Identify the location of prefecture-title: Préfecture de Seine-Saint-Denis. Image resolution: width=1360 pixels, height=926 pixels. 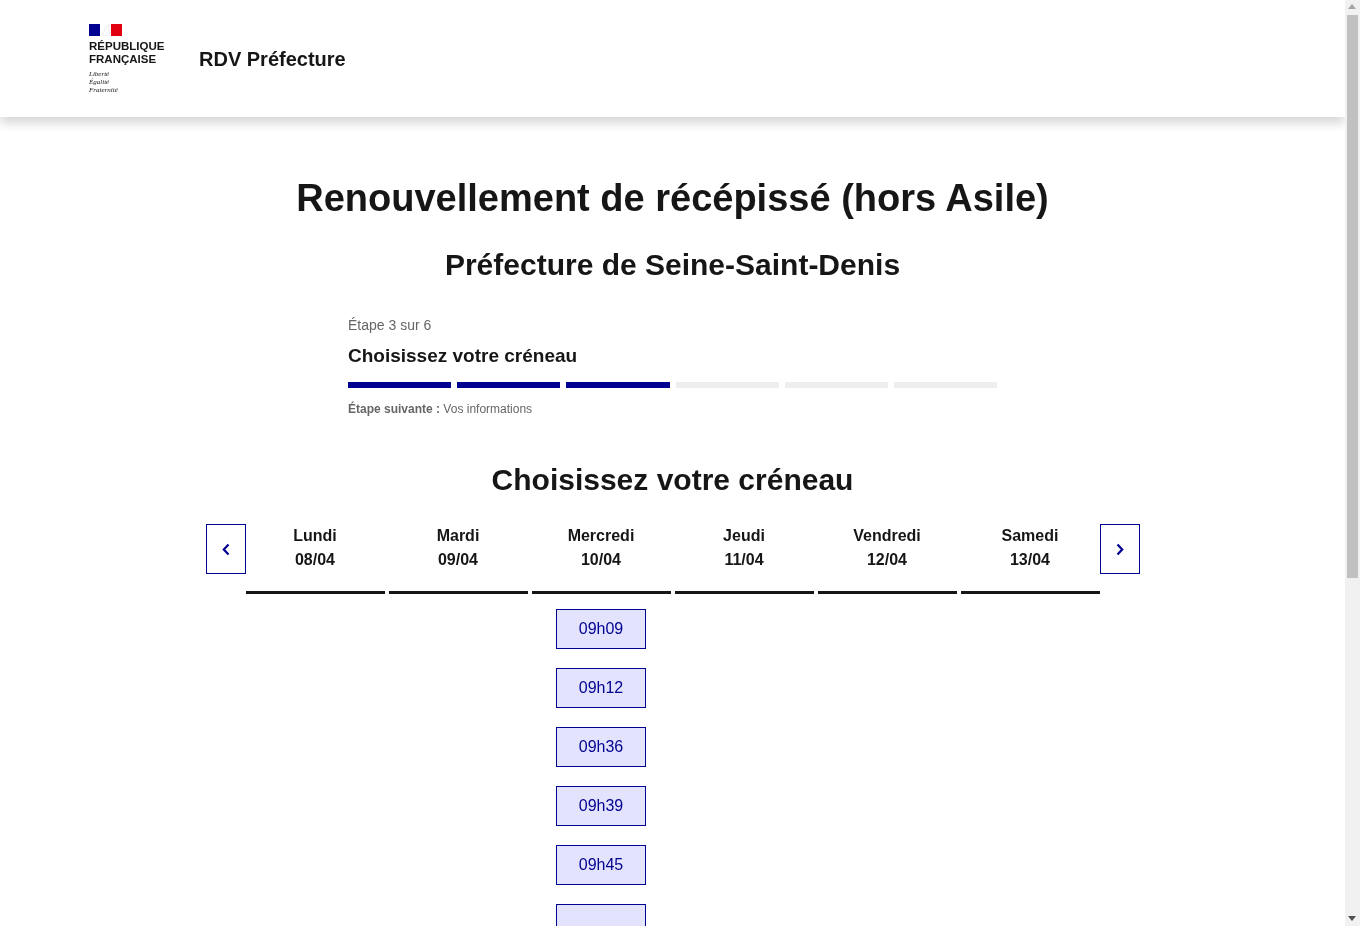
(672, 265).